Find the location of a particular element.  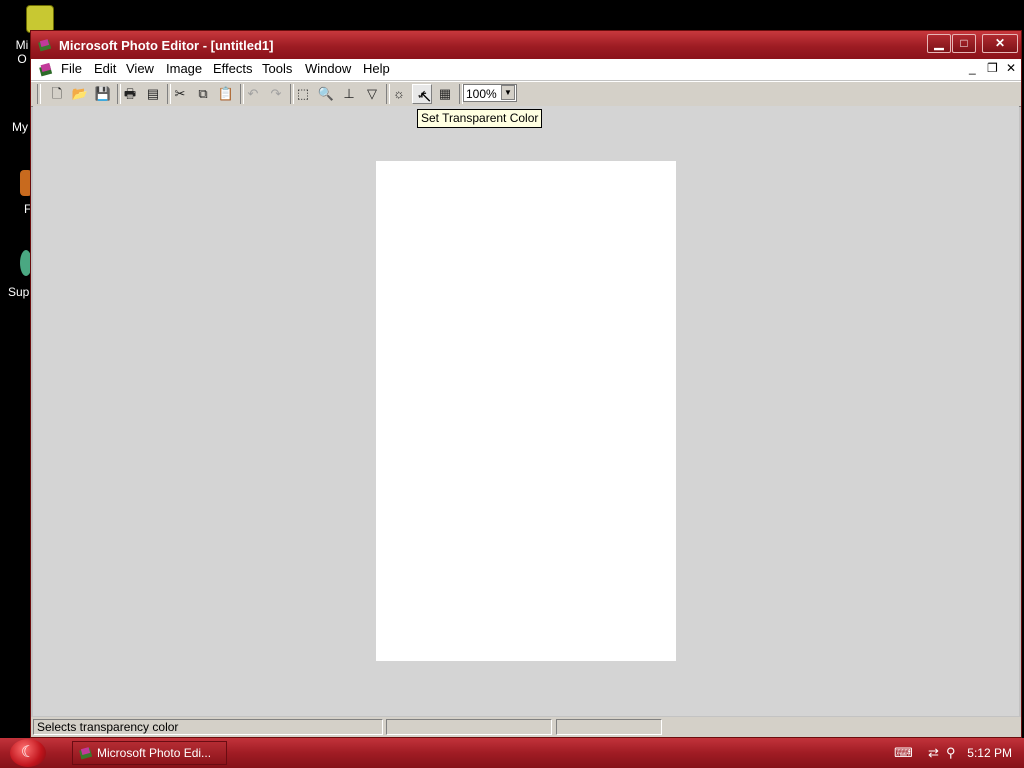

maximize-button: □ is located at coordinates (964, 43).